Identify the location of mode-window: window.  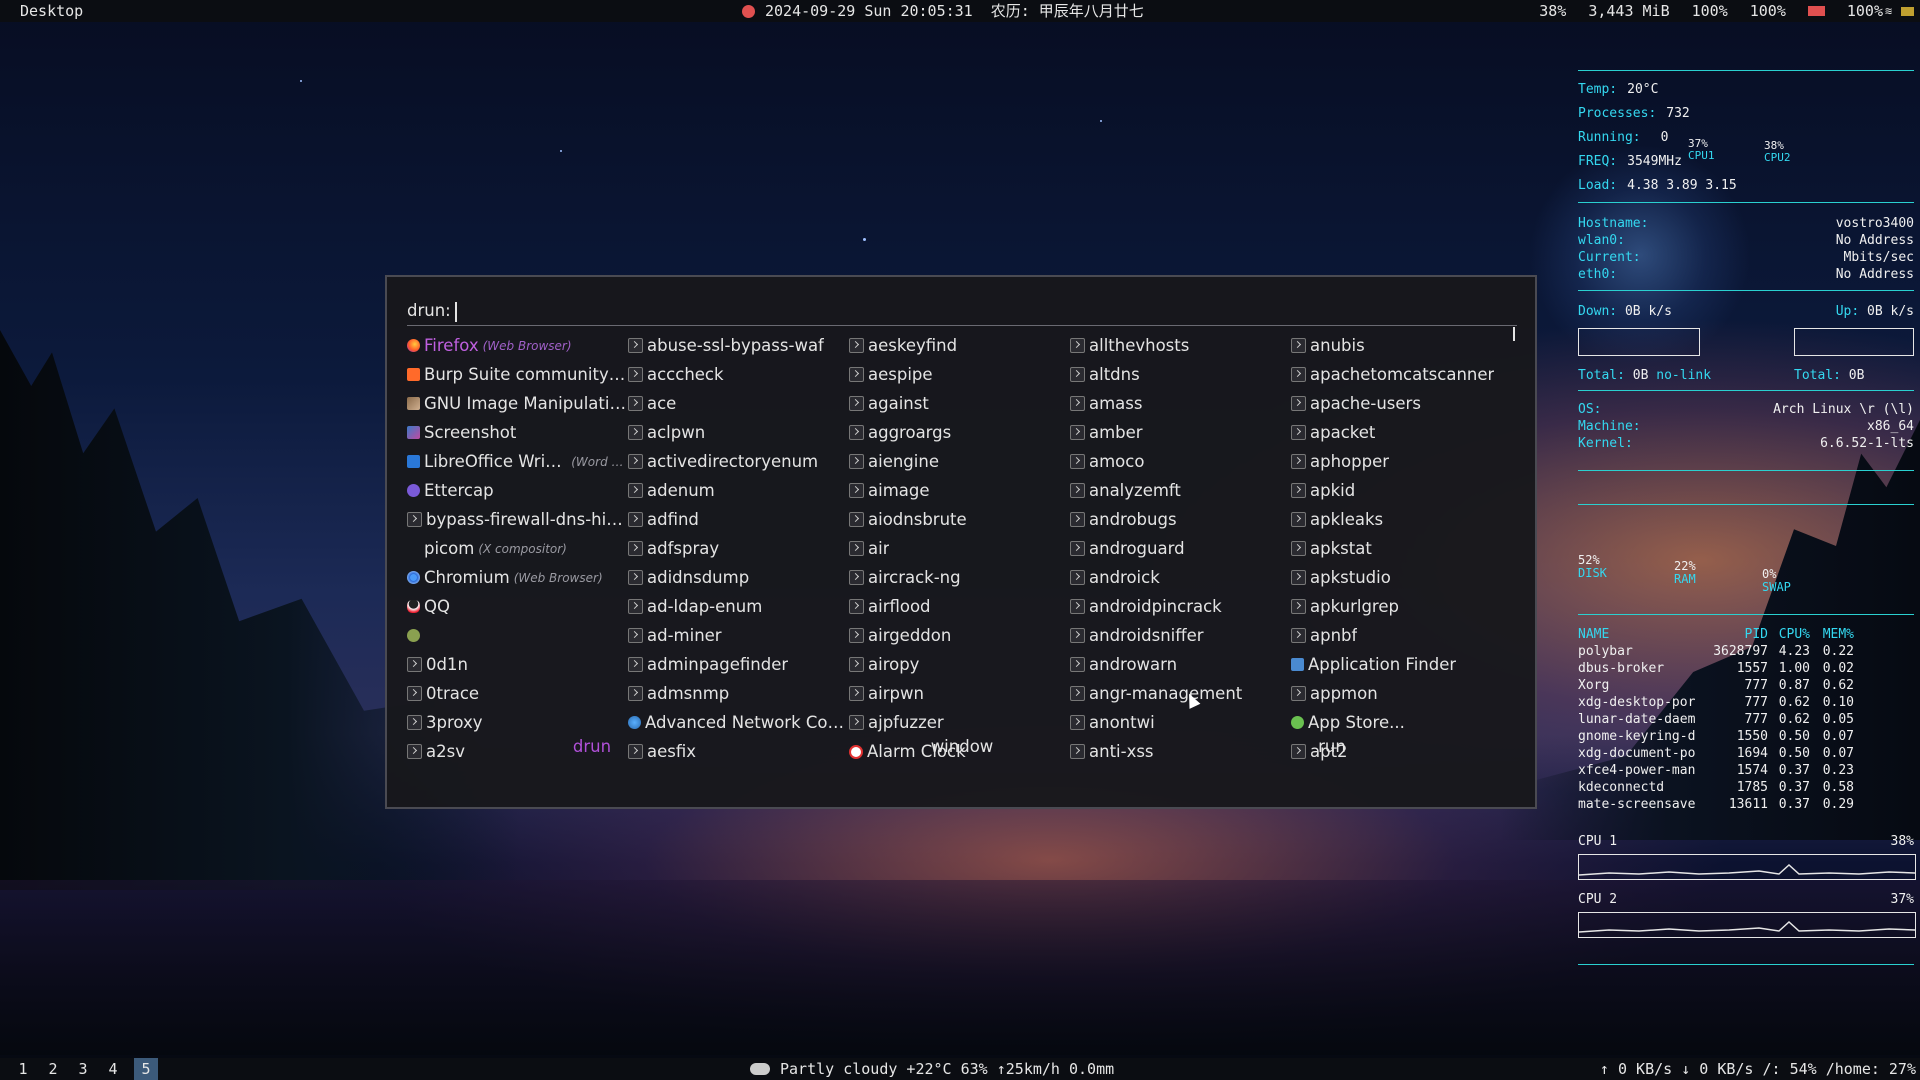
(962, 746).